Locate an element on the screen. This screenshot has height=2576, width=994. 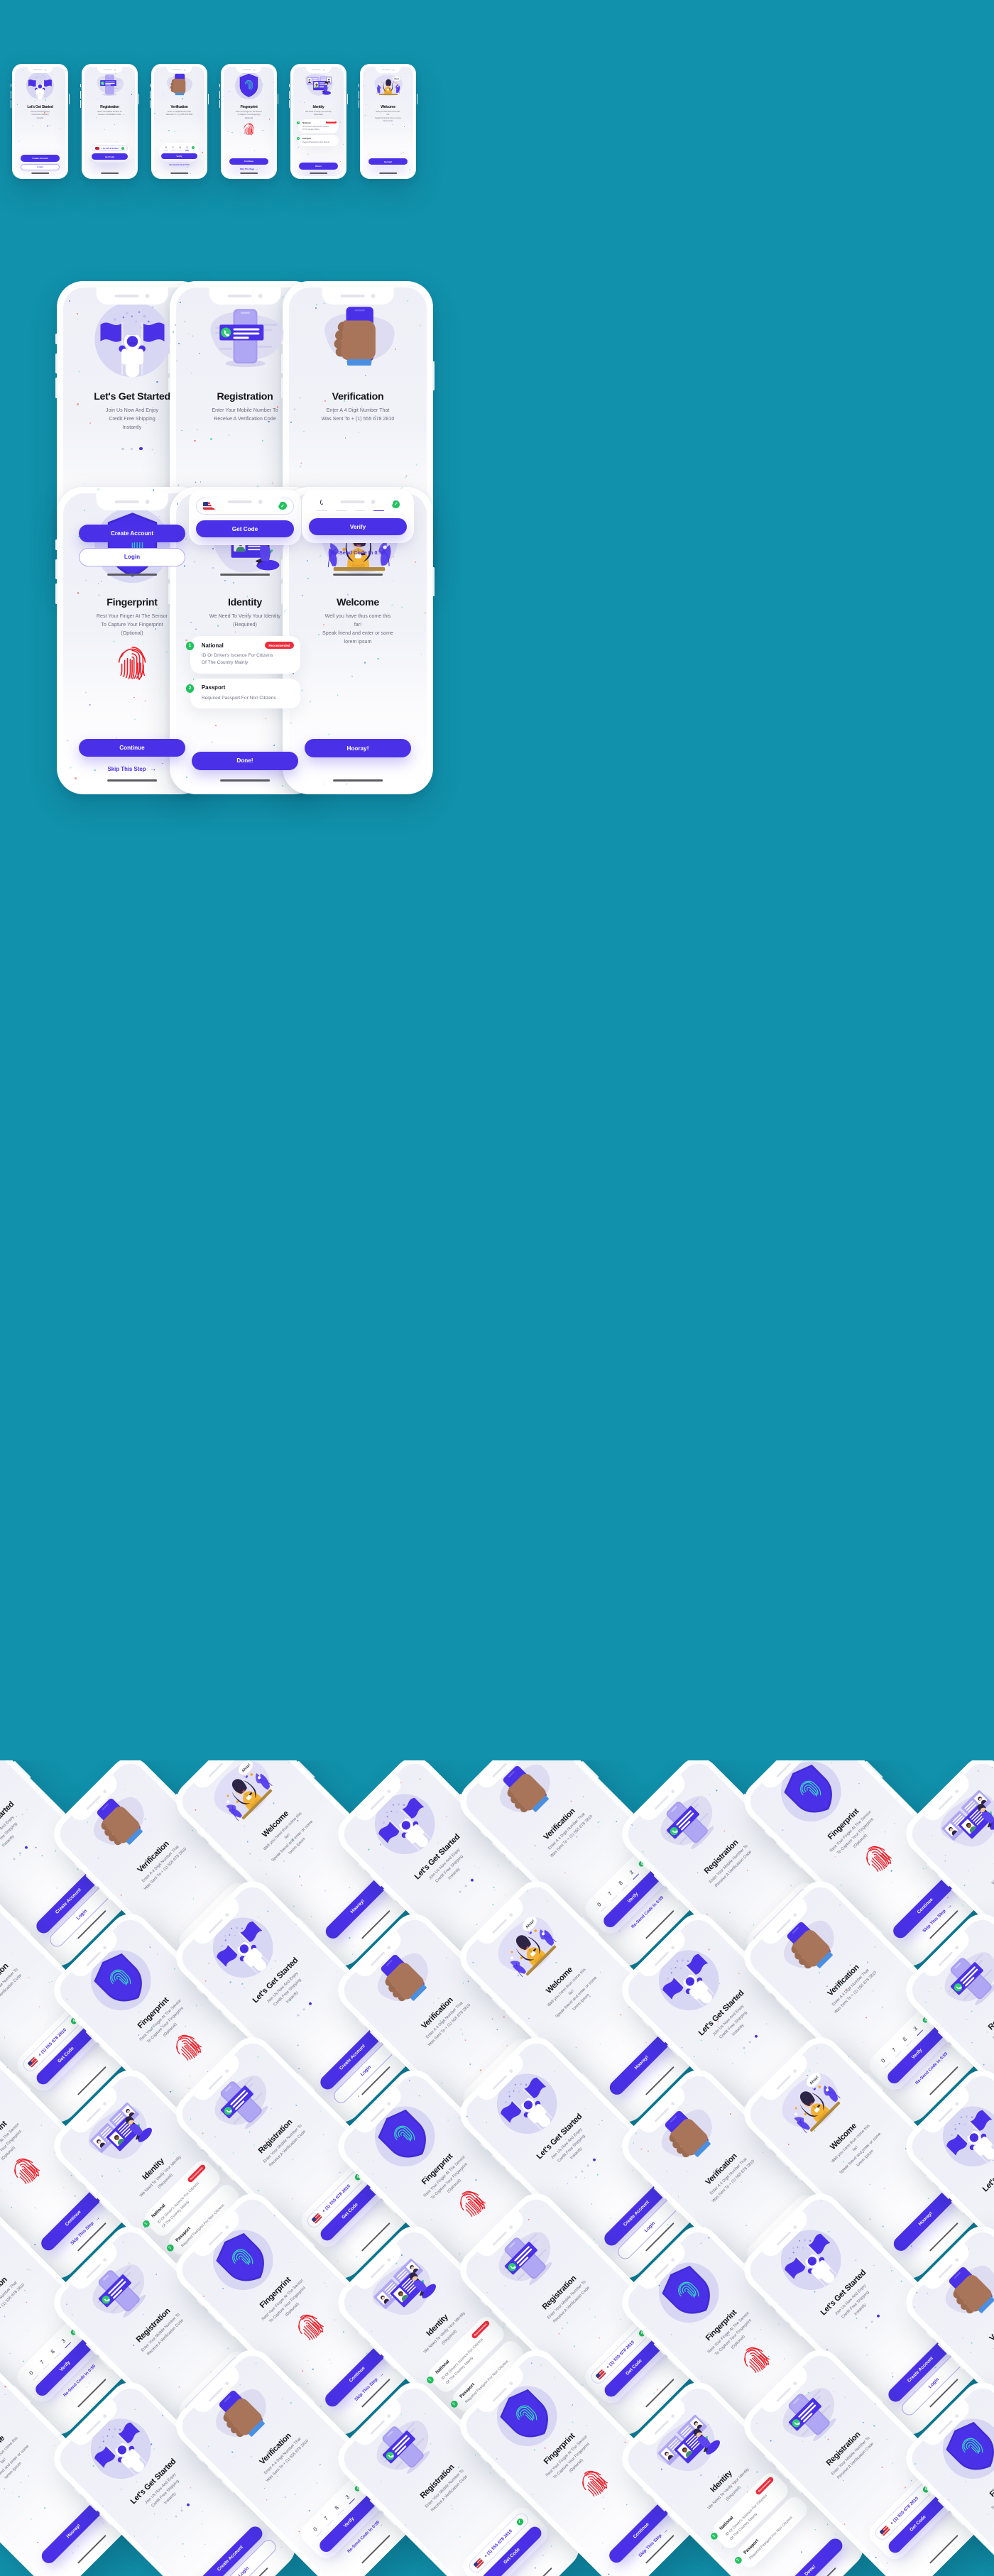
otp-digit-value: 8 is located at coordinates (52, 2351).